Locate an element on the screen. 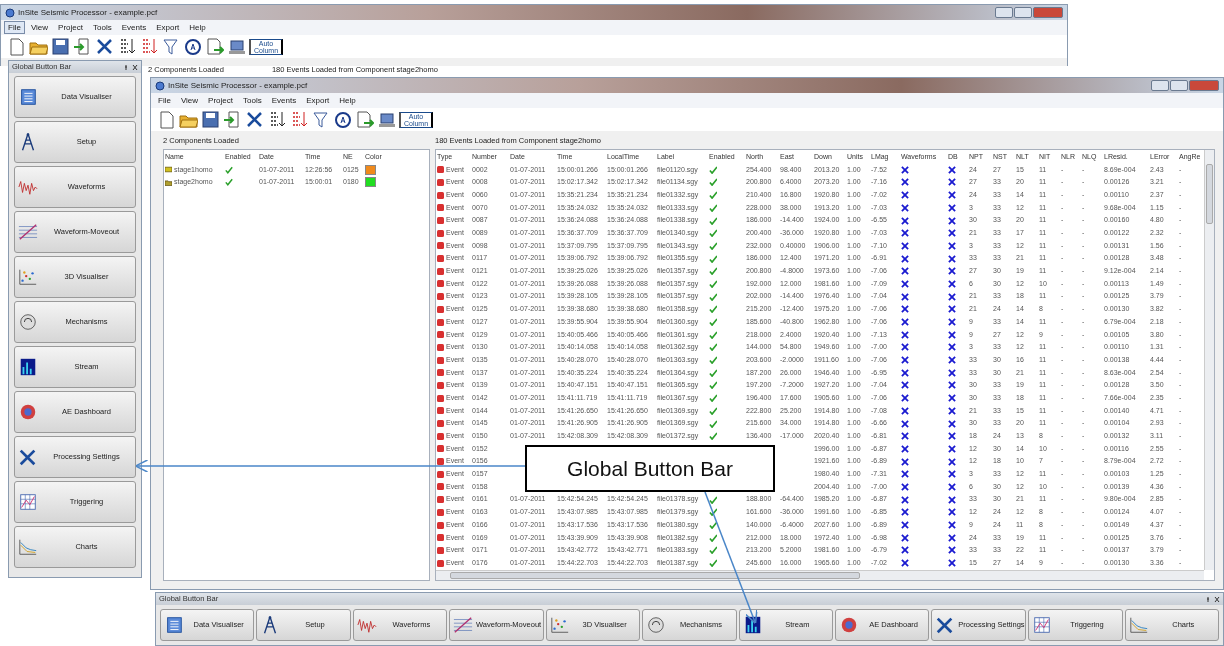  horizontal-scrollbar is located at coordinates (820, 575).